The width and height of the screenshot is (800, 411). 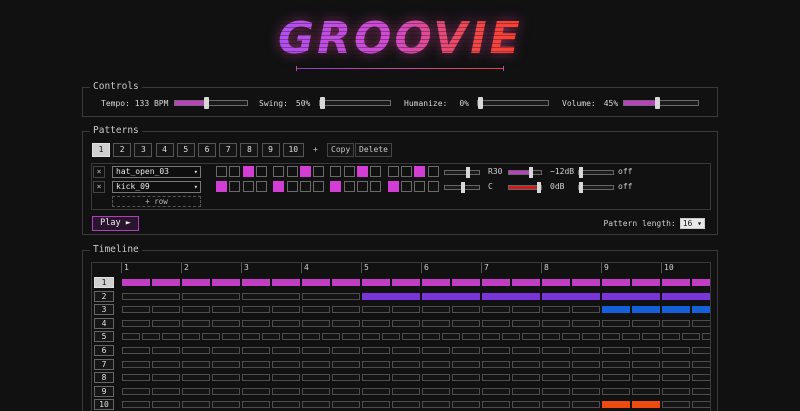 I want to click on remove-row-button: ×, so click(x=99, y=172).